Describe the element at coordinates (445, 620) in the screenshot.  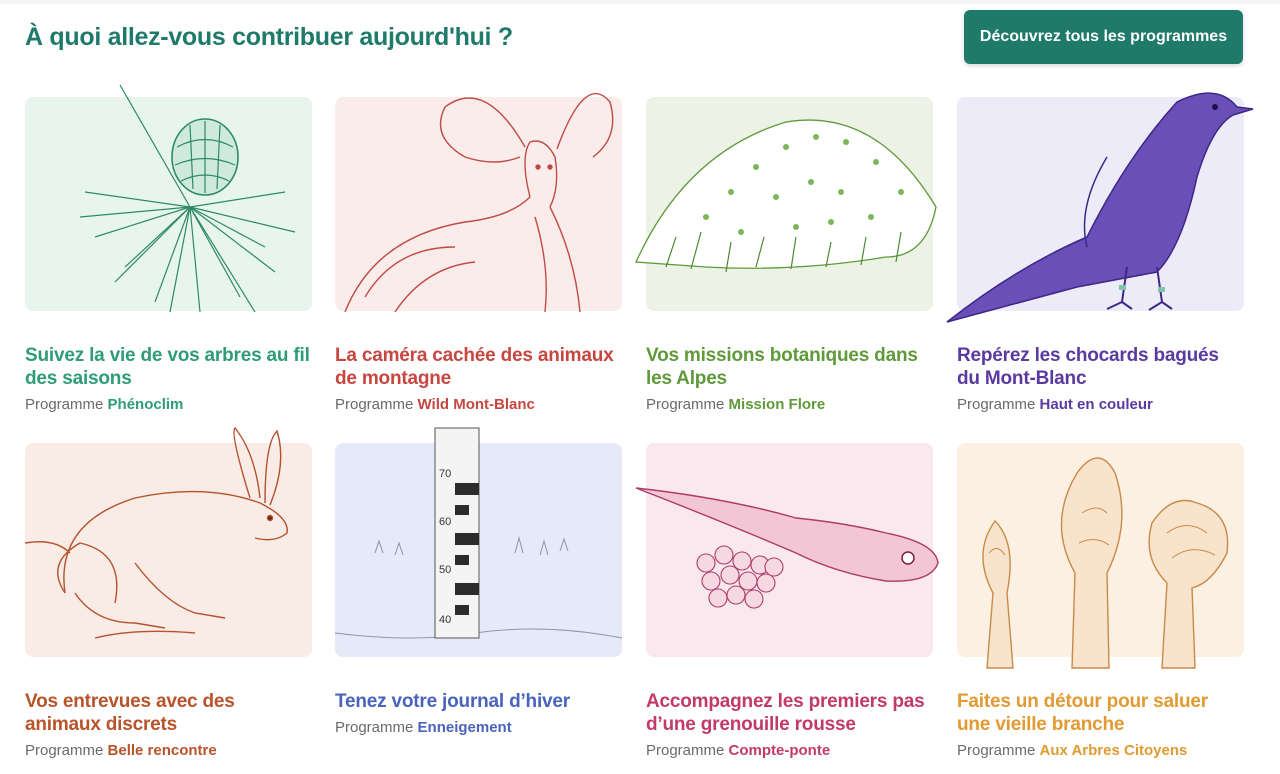
I see `pole-mark-40: 40` at that location.